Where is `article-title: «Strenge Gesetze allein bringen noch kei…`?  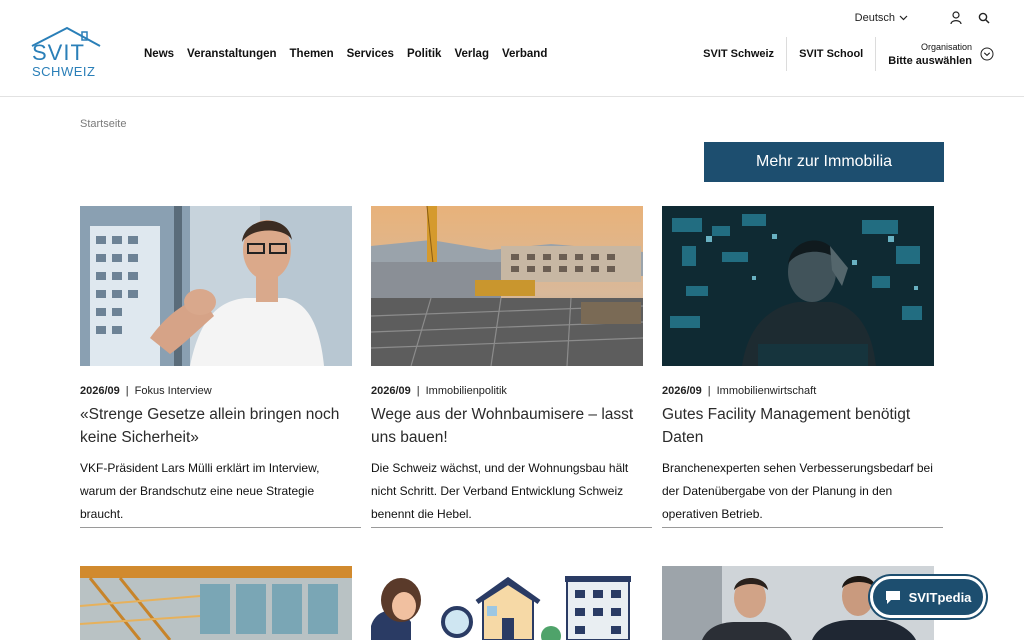
article-title: «Strenge Gesetze allein bringen noch kei… is located at coordinates (216, 426).